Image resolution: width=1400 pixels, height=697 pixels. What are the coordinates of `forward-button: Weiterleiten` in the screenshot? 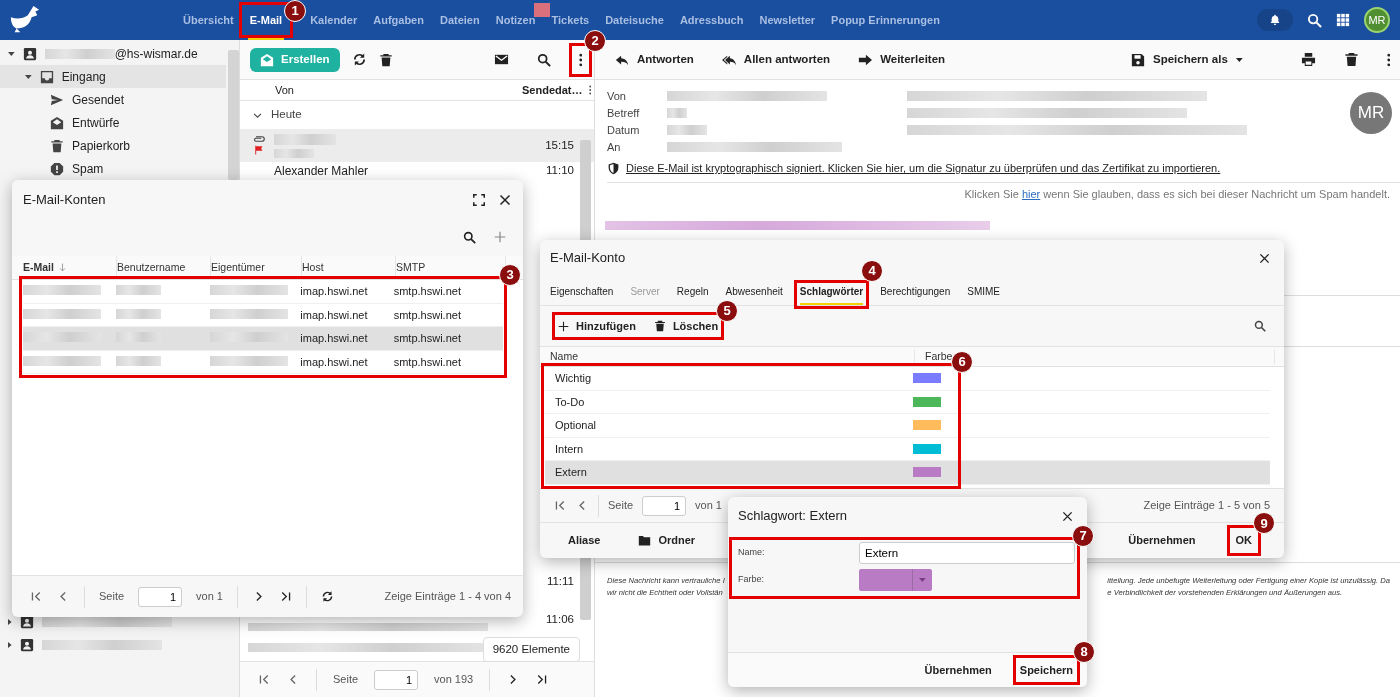 It's located at (902, 59).